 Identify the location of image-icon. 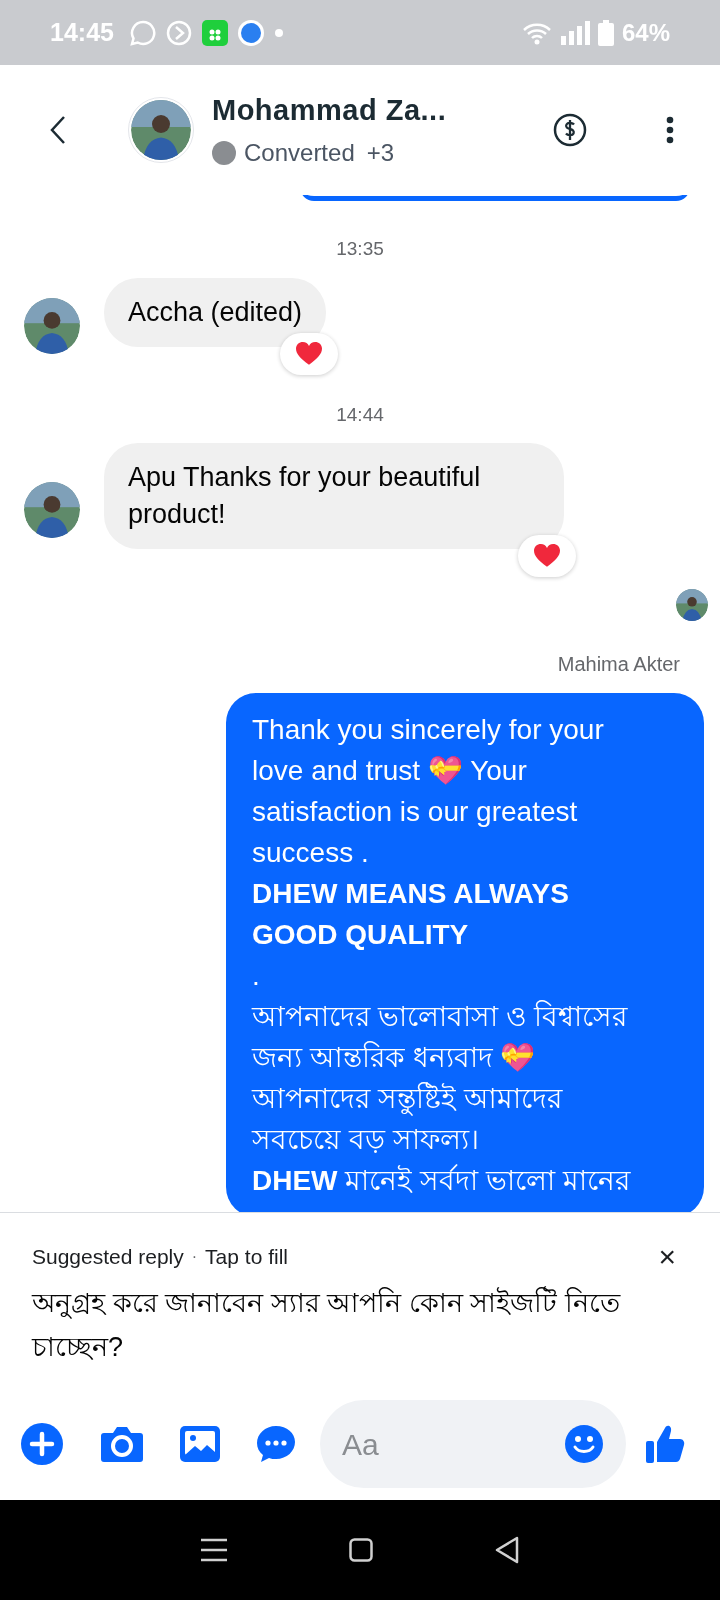
(200, 1444).